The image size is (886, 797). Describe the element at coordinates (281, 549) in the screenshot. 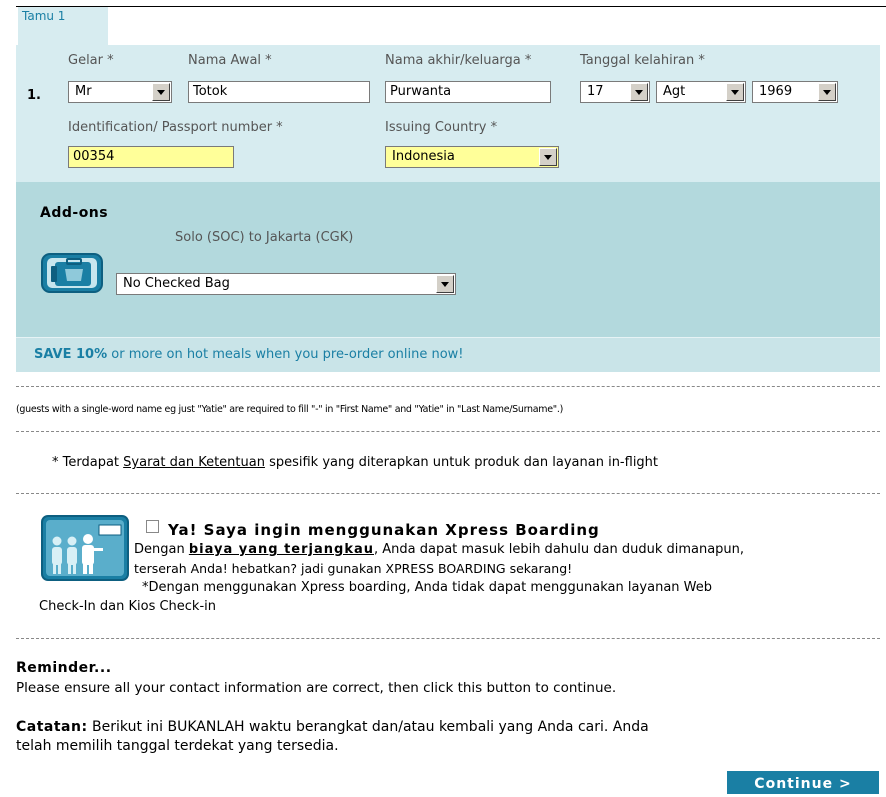

I see `xpress-price-link: biaya yang terjangkau` at that location.